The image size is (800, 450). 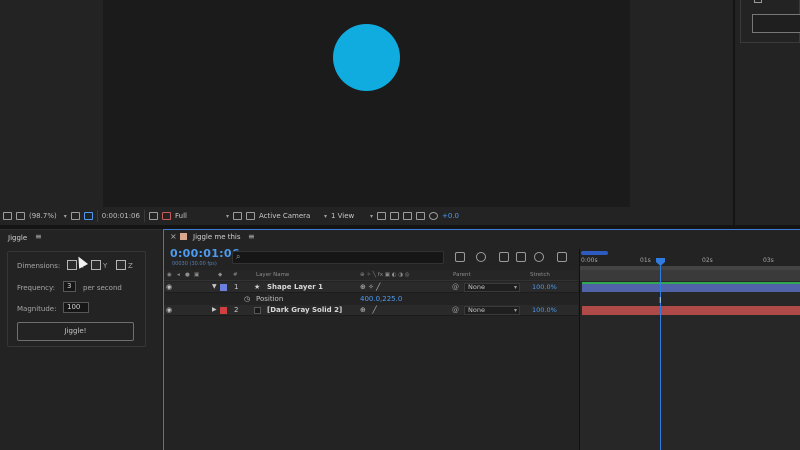 What do you see at coordinates (594, 253) in the screenshot?
I see `work-area-bar` at bounding box center [594, 253].